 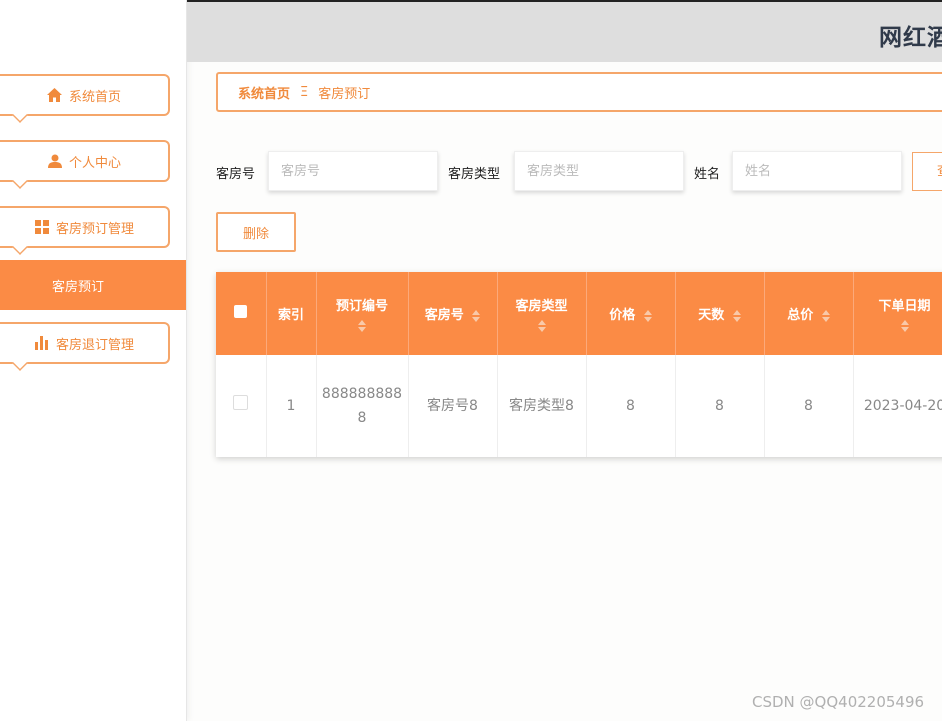 I want to click on sidebar-subitem-room-booking: 客房预订, so click(x=93, y=285).